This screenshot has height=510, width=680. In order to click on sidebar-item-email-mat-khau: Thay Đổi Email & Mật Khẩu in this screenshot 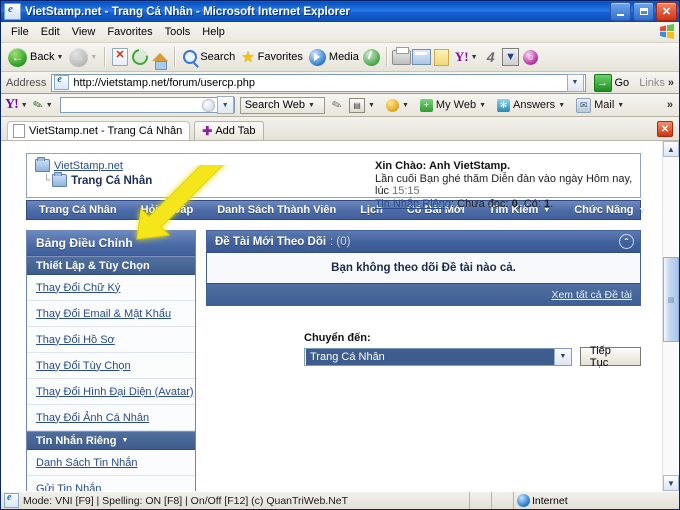, I will do `click(111, 314)`.